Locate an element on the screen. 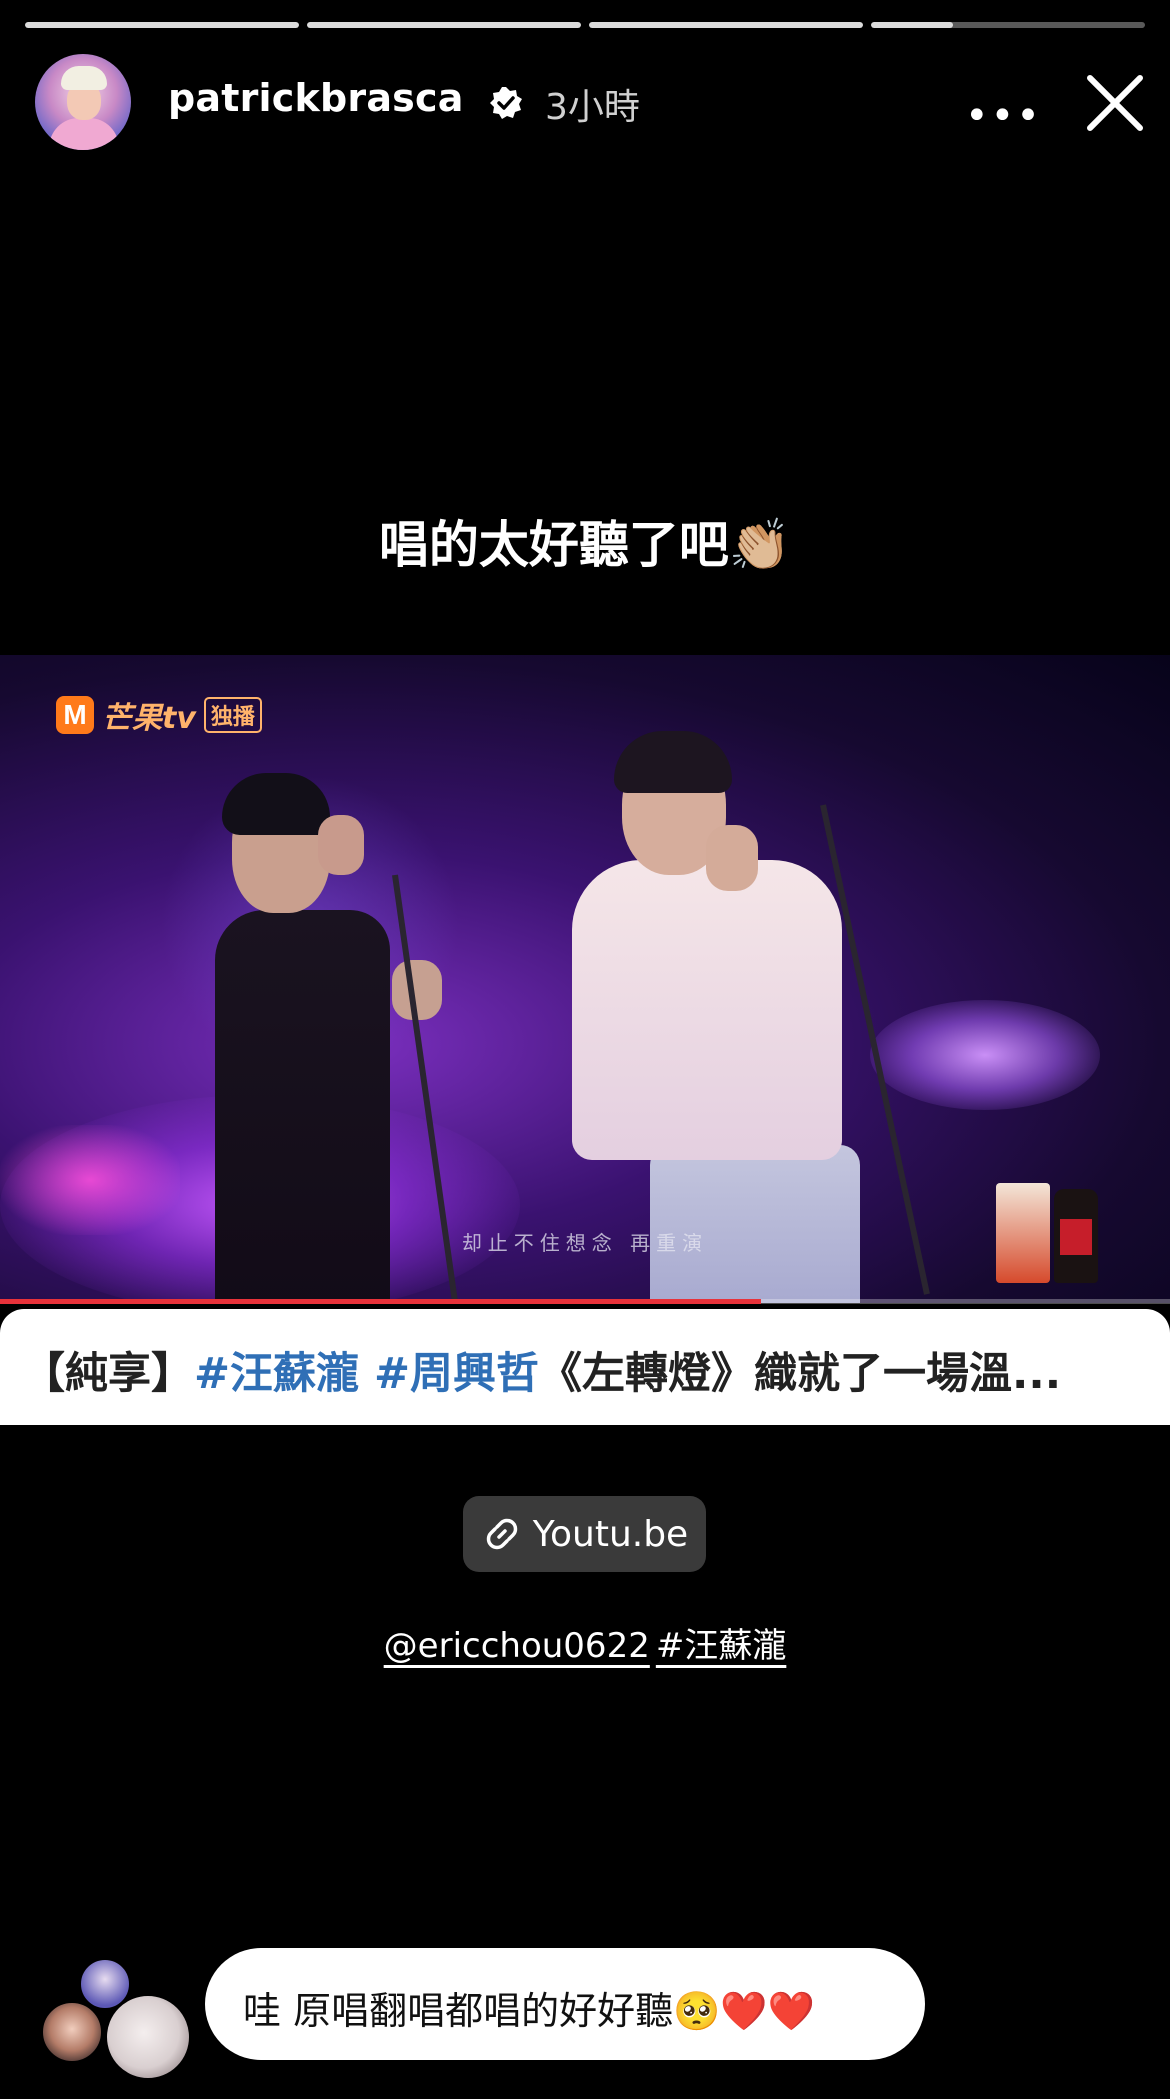 Image resolution: width=1170 pixels, height=2099 pixels. video-progress-bar is located at coordinates (585, 1301).